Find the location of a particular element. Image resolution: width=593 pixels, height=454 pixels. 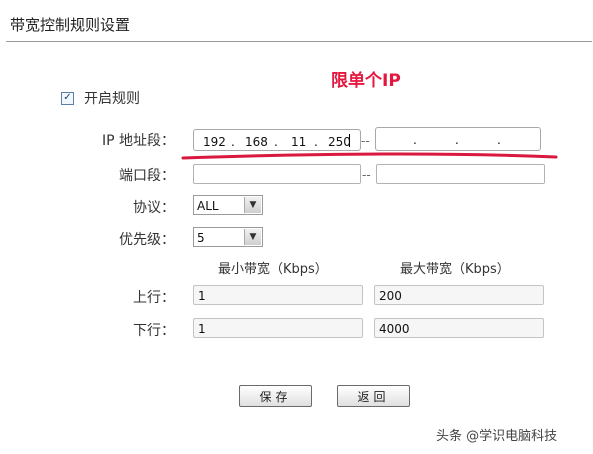

save-button: 保存 is located at coordinates (275, 396).